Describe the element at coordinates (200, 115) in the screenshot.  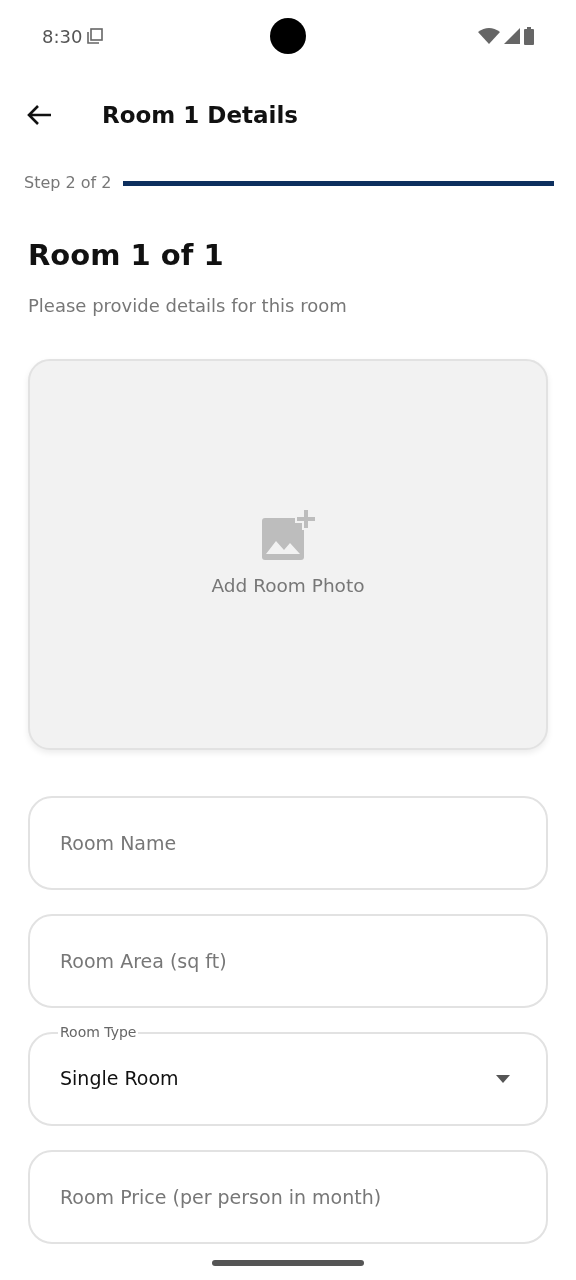
I see `page-title: Room 1 Details` at that location.